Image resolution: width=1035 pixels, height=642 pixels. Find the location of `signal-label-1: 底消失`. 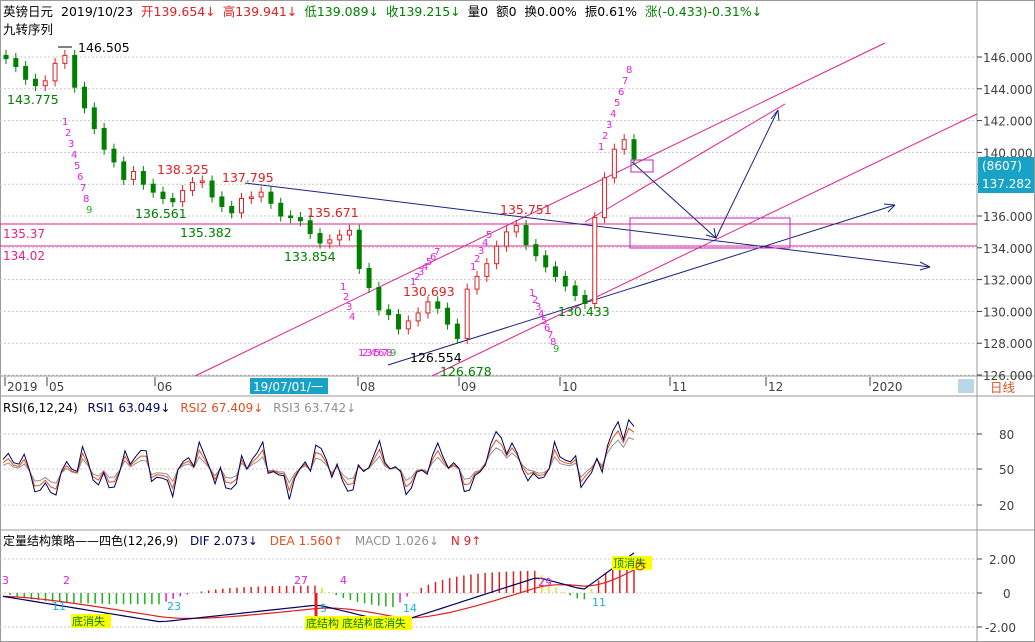

signal-label-1: 底消失 is located at coordinates (88, 621).